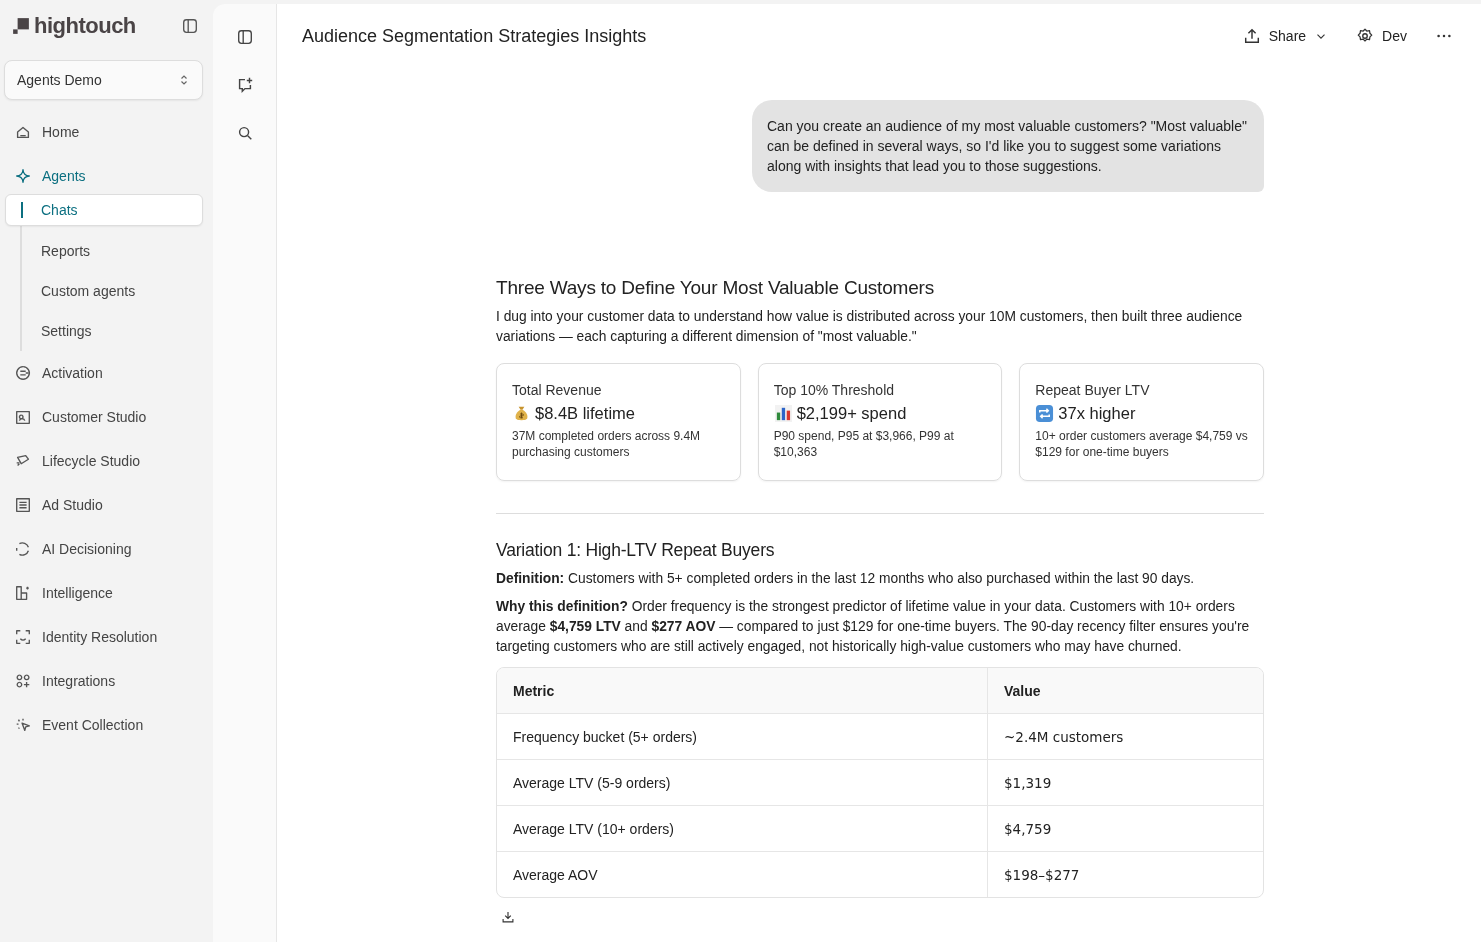  I want to click on table-cell-text: $1,319, so click(1028, 783).